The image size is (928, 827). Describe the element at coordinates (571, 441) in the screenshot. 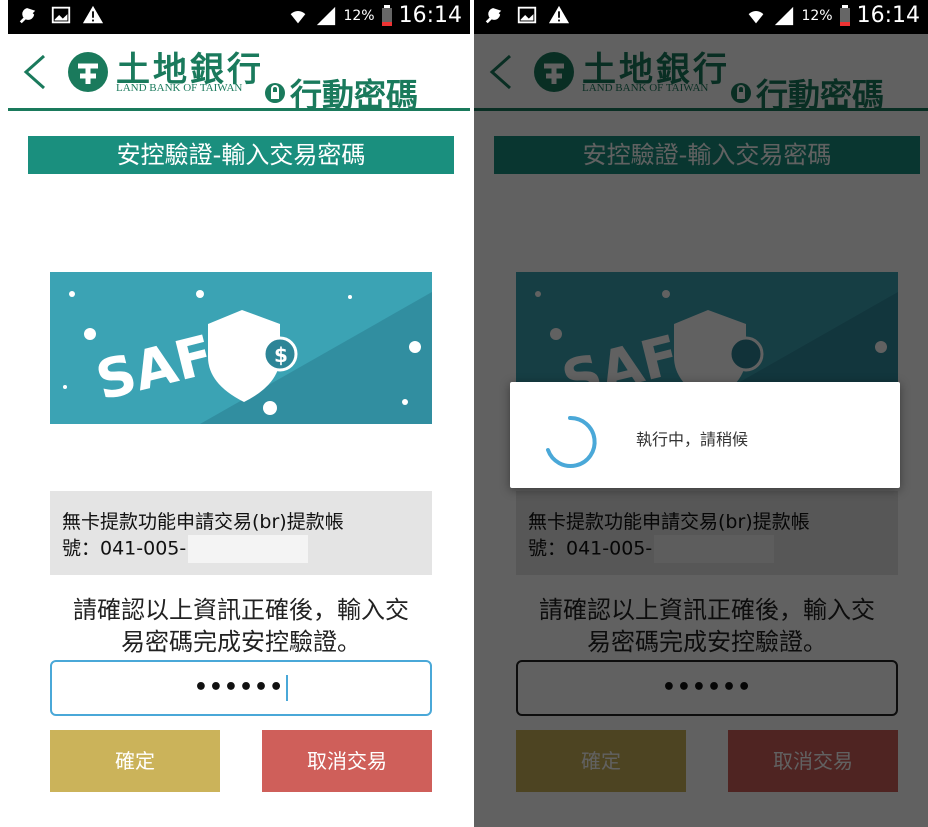

I see `spinner-icon` at that location.